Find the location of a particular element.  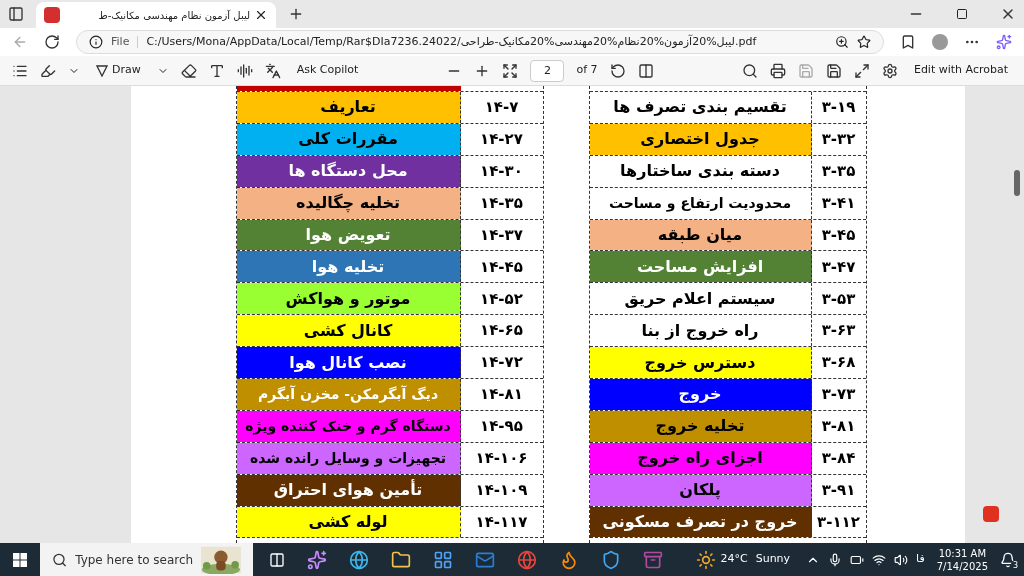

profile-avatar is located at coordinates (940, 42).